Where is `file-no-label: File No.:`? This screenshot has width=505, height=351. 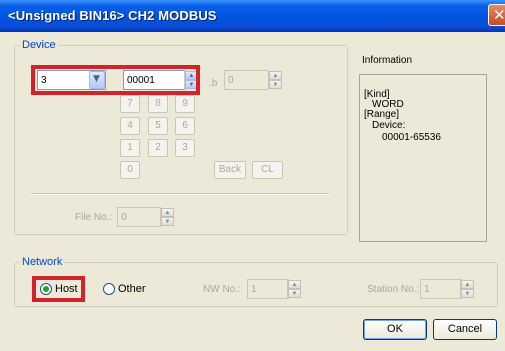
file-no-label: File No.: is located at coordinates (94, 217).